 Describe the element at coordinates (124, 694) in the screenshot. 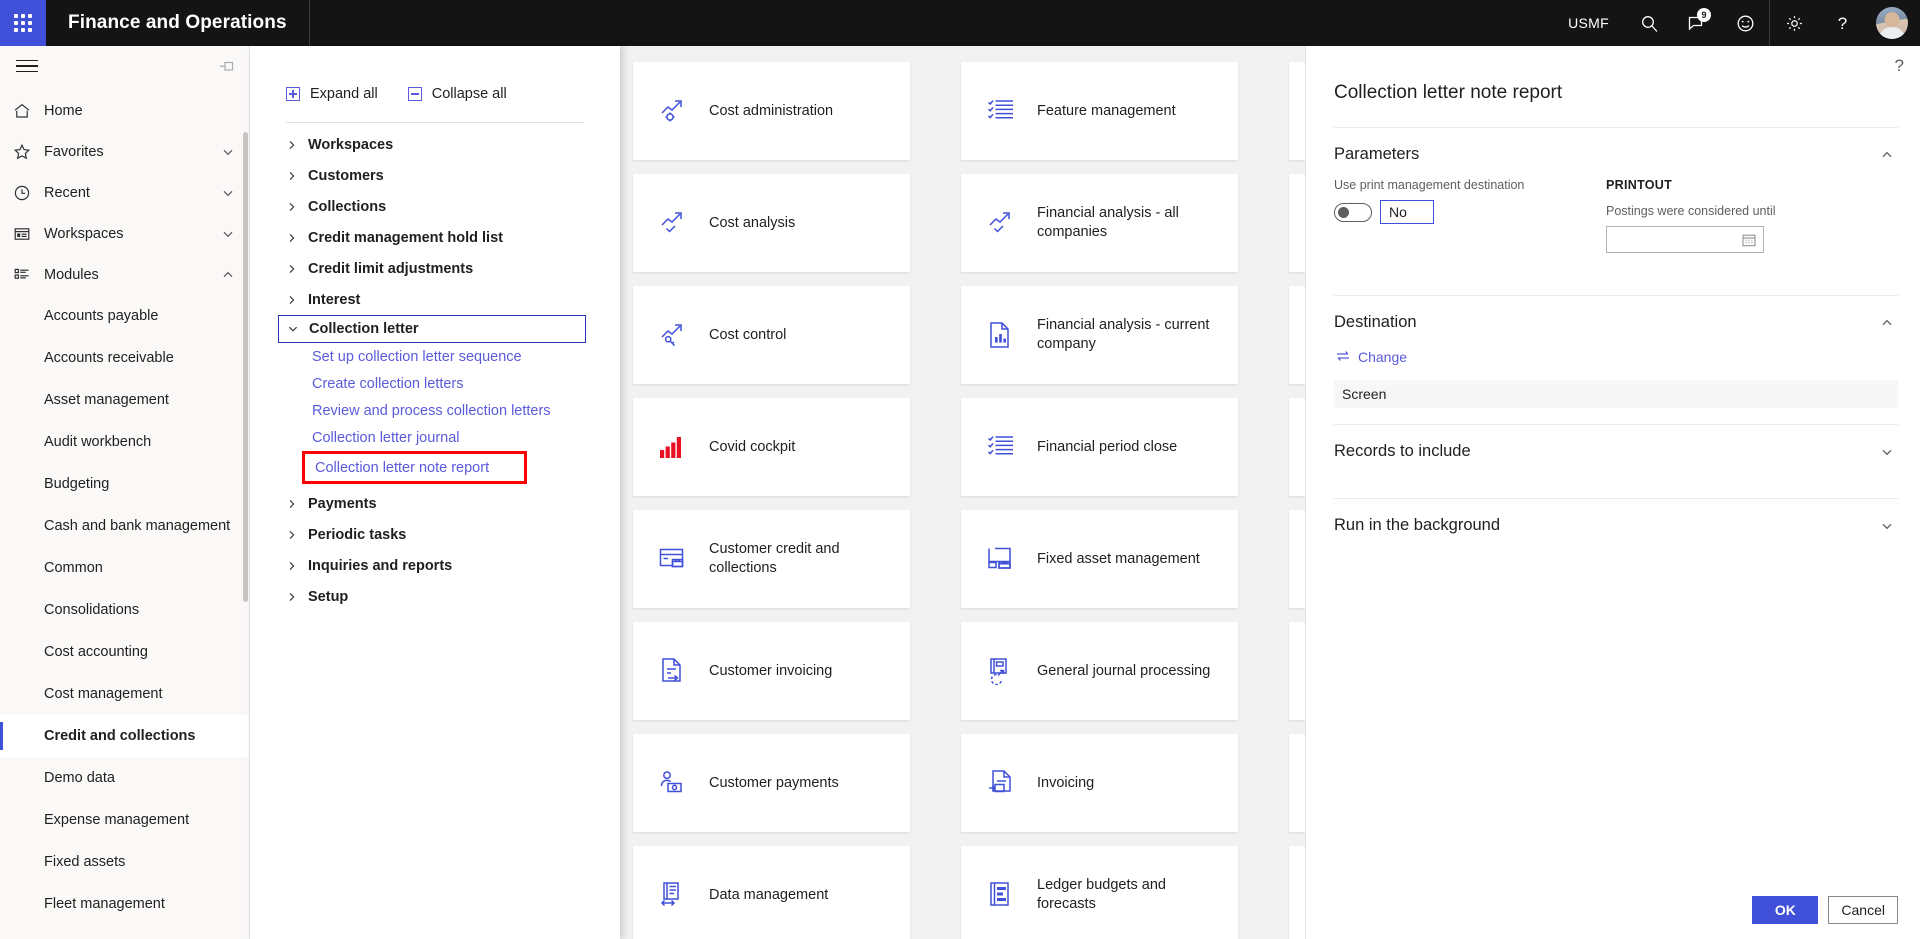

I see `sidebar-module-cost-management: Cost management` at that location.